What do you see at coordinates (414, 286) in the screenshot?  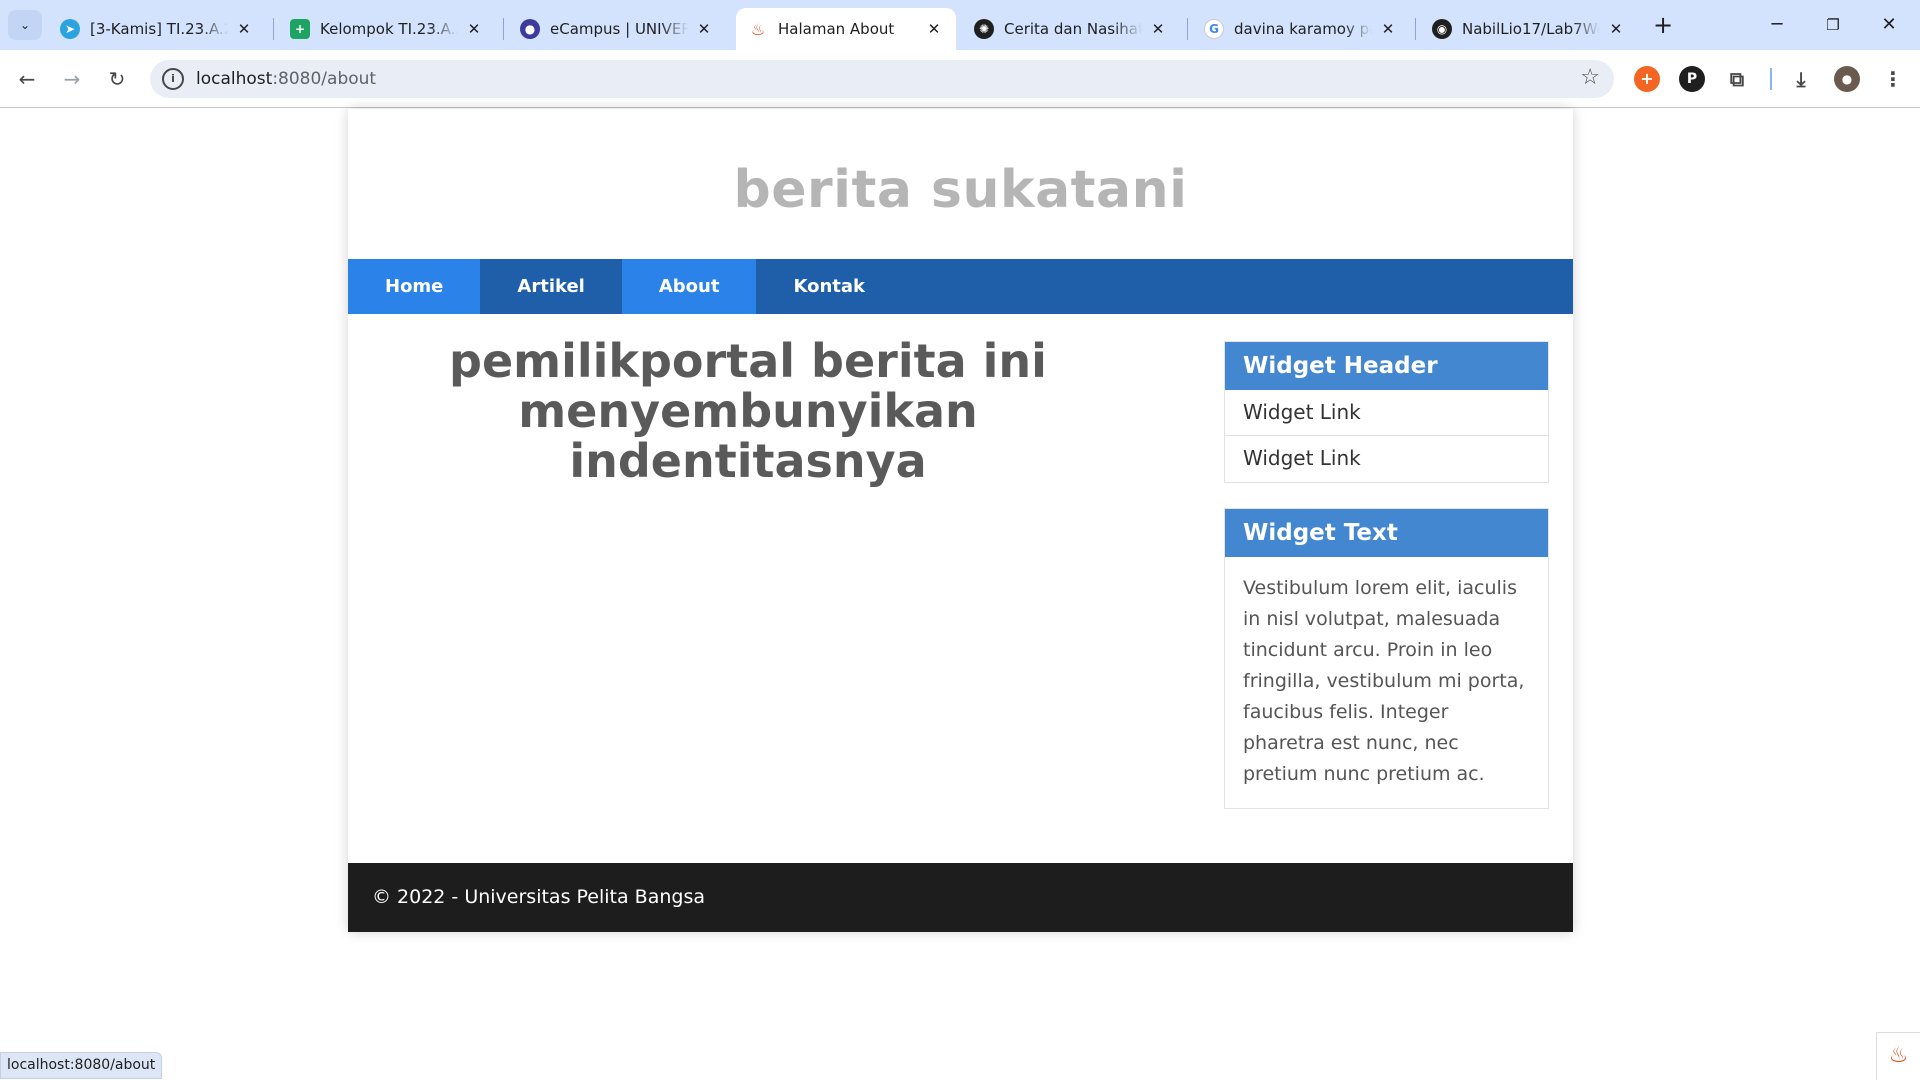 I see `nav-home: Home` at bounding box center [414, 286].